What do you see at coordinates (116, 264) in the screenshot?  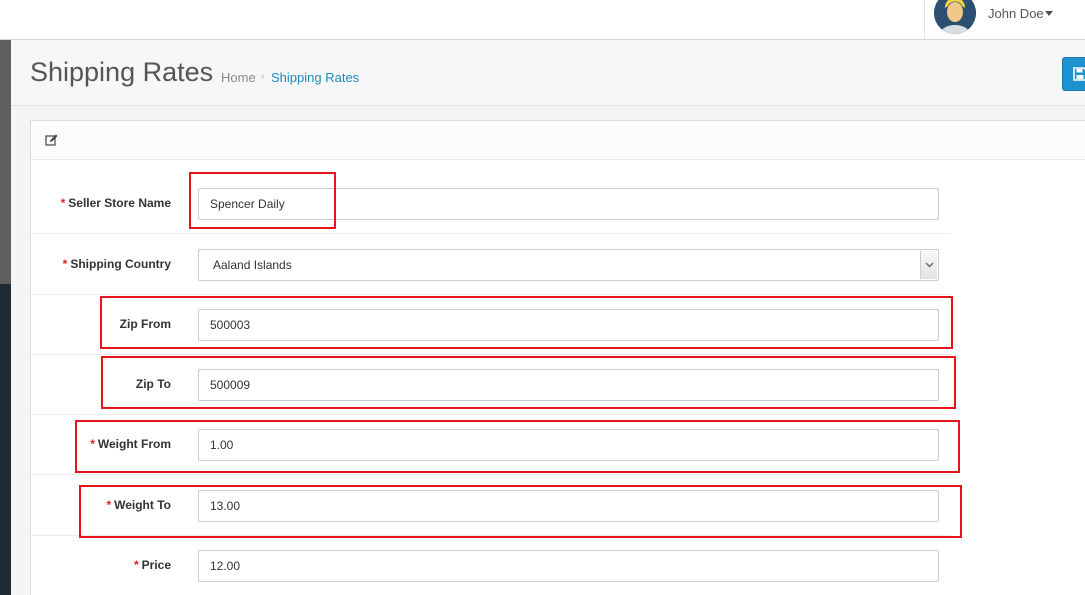 I see `label-shipping-country: * Shipping Country` at bounding box center [116, 264].